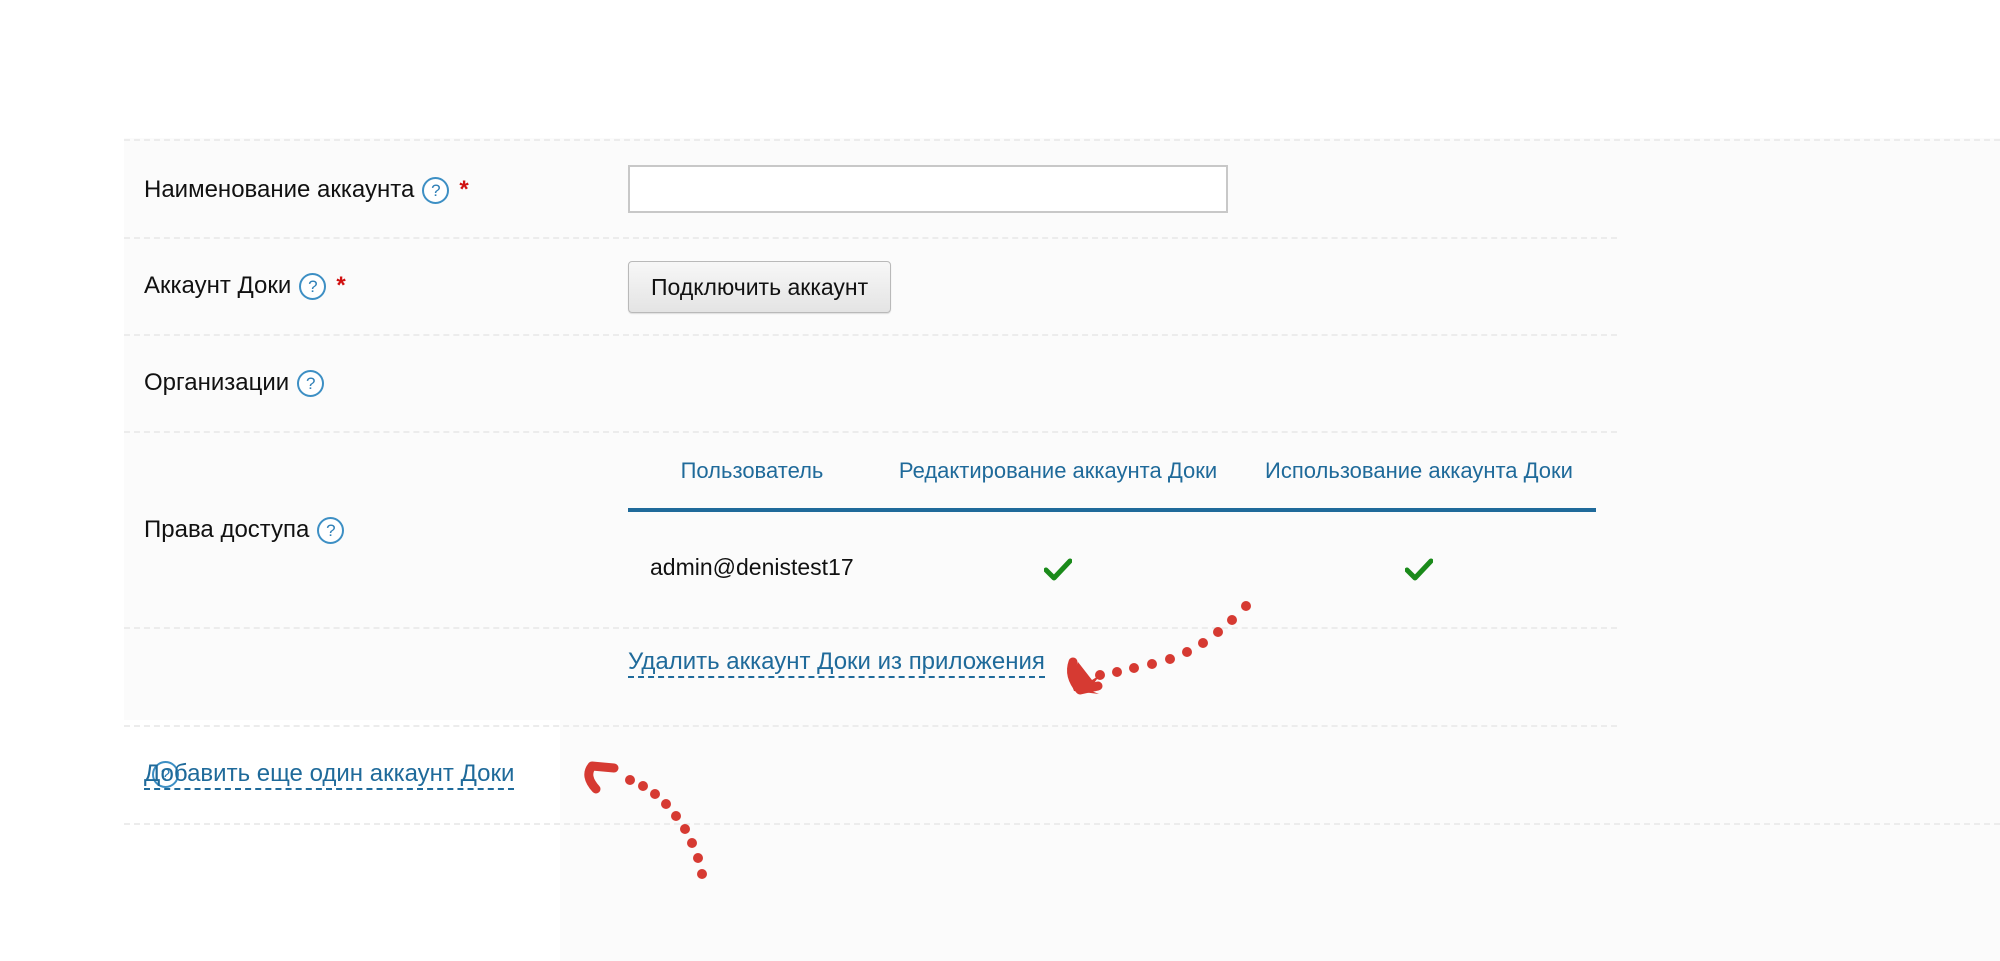 The width and height of the screenshot is (2000, 961). I want to click on docs-account-label: Аккаунт Доки, so click(218, 285).